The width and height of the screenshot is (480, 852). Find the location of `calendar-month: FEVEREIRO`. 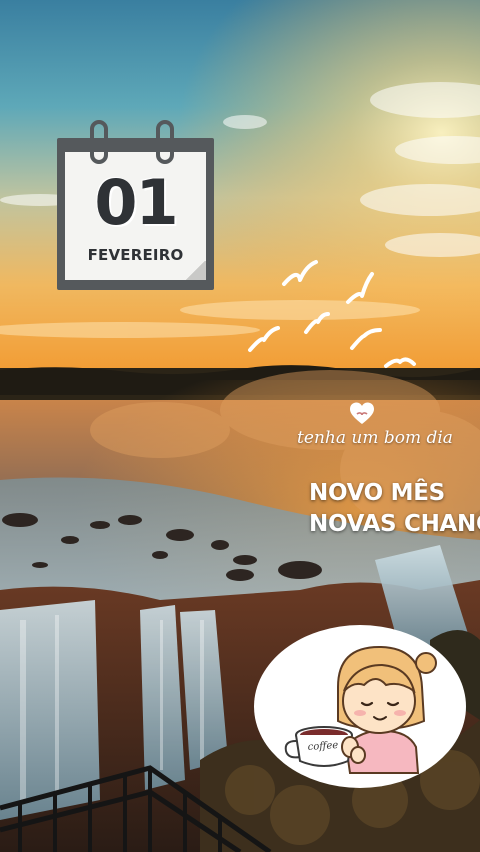

calendar-month: FEVEREIRO is located at coordinates (135, 255).